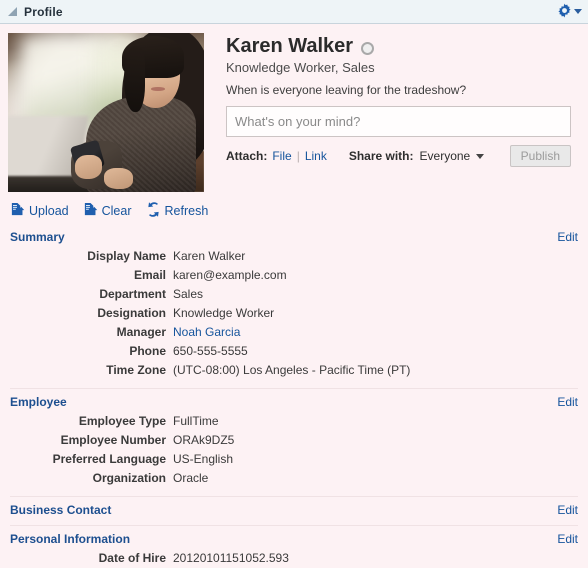 Image resolution: width=588 pixels, height=568 pixels. I want to click on panel-titlebar: Profile, so click(294, 12).